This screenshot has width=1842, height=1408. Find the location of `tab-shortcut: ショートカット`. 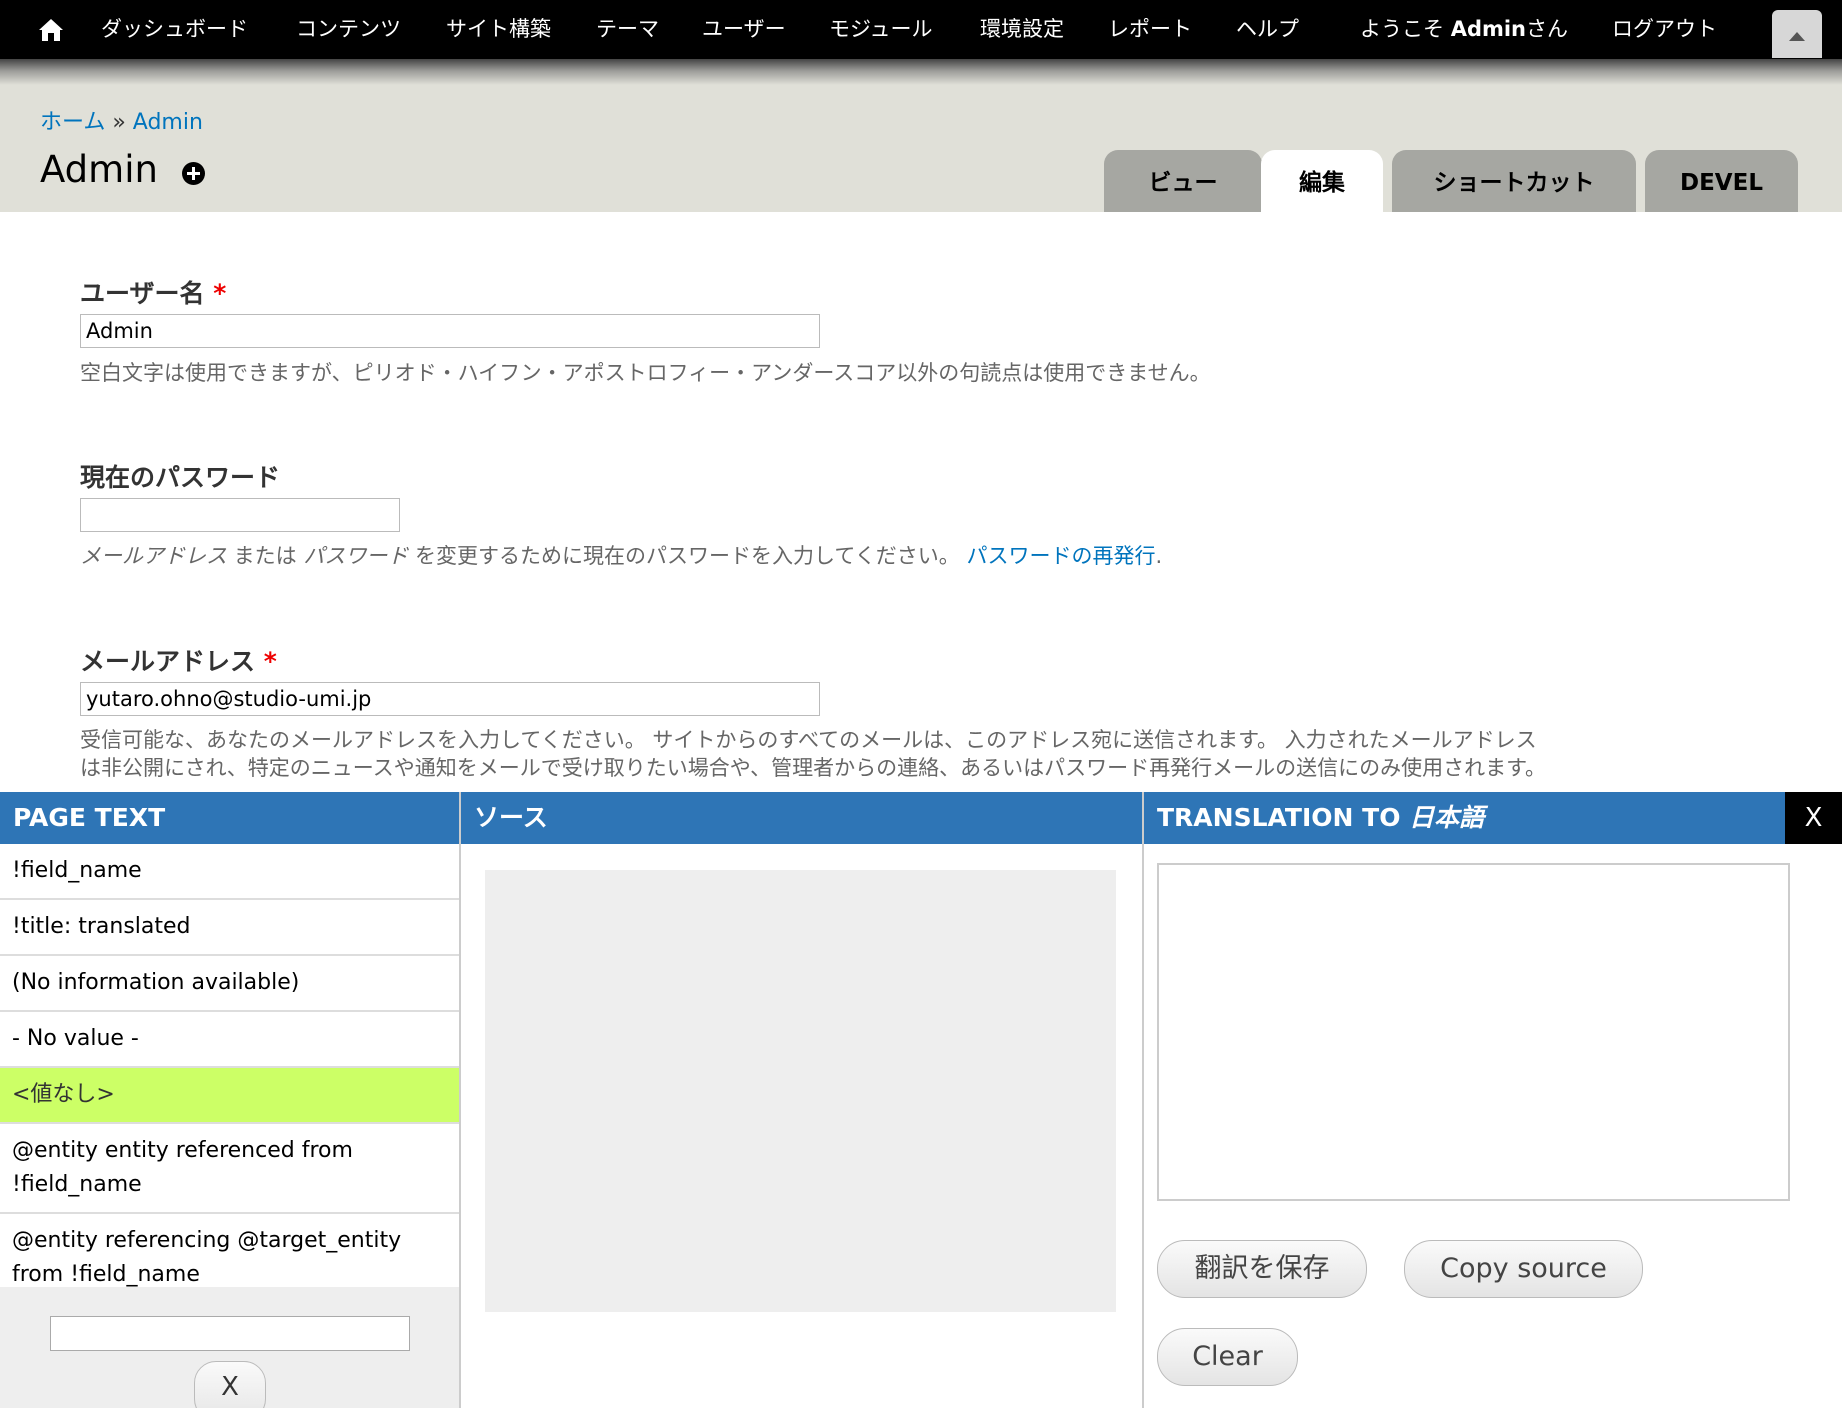

tab-shortcut: ショートカット is located at coordinates (1514, 181).